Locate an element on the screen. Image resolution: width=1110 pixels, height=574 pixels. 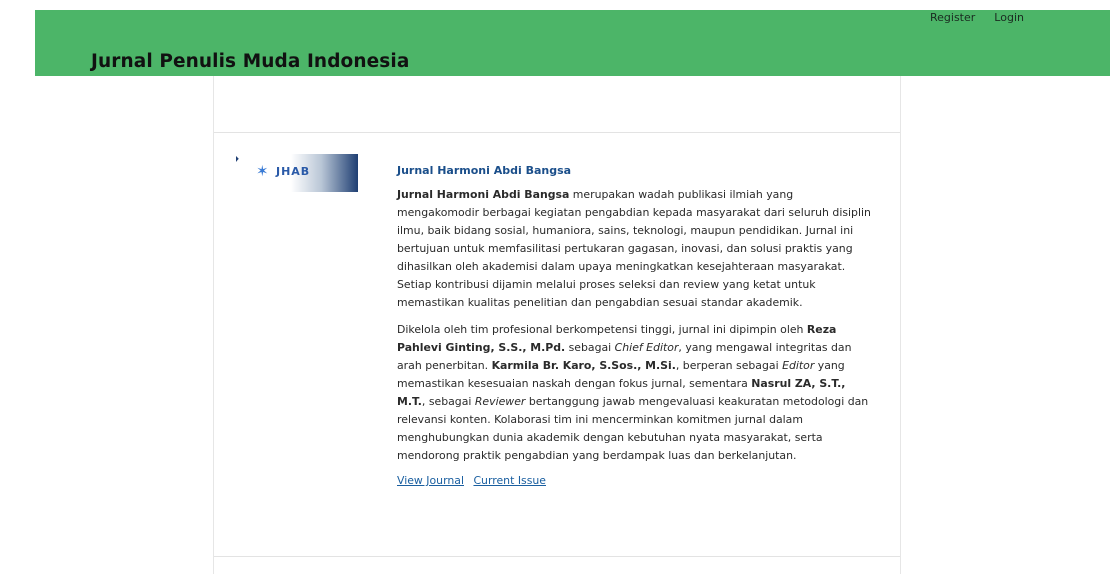
login-link: Login is located at coordinates (1009, 17).